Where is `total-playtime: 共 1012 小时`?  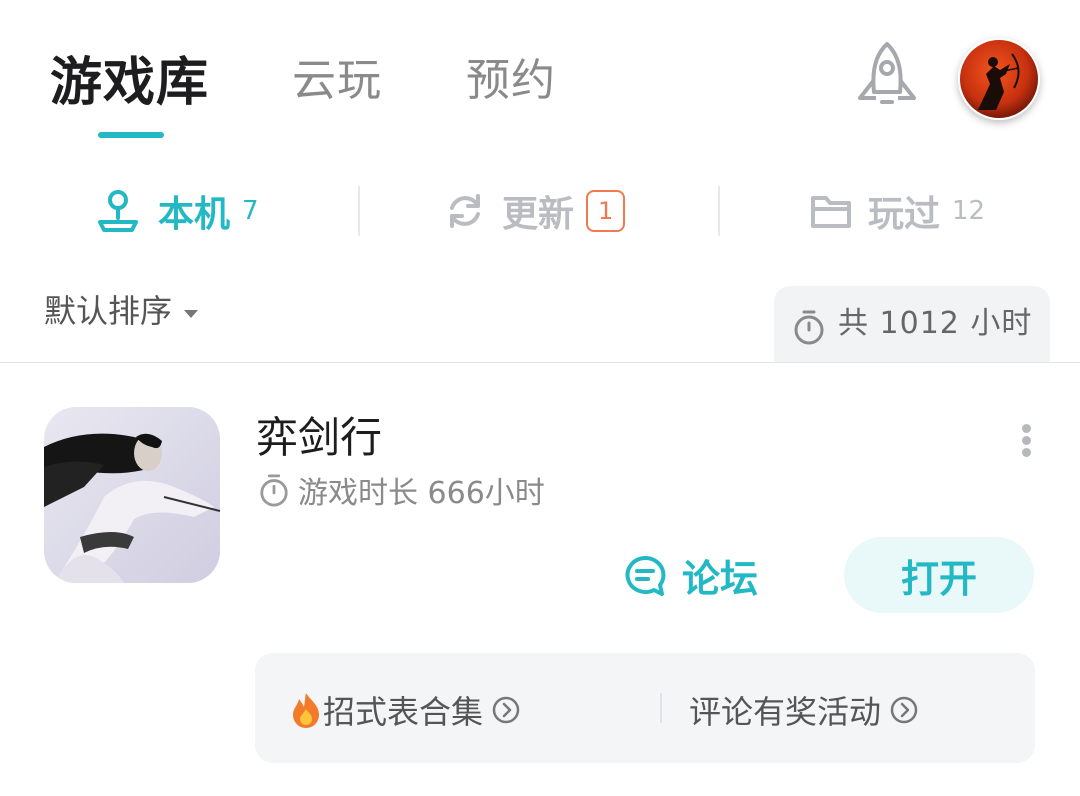 total-playtime: 共 1012 小时 is located at coordinates (912, 324).